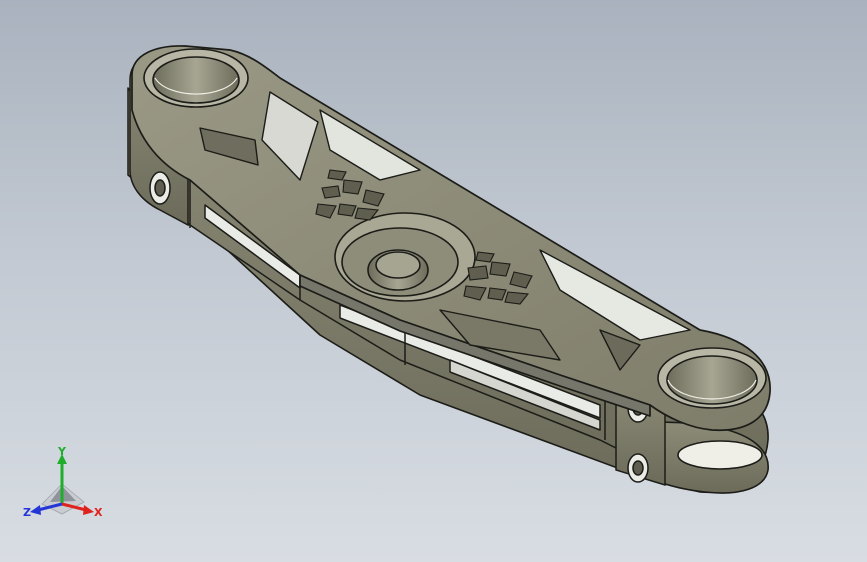 The image size is (867, 562). Describe the element at coordinates (62, 452) in the screenshot. I see `triad-y-label: Y` at that location.